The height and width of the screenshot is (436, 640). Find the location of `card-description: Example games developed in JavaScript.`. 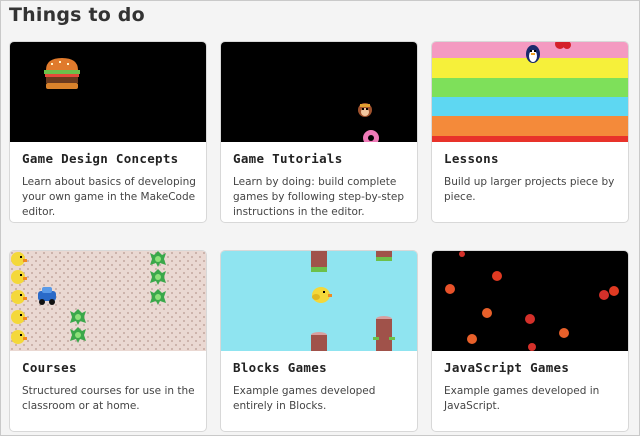

card-description: Example games developed in JavaScript. is located at coordinates (522, 398).